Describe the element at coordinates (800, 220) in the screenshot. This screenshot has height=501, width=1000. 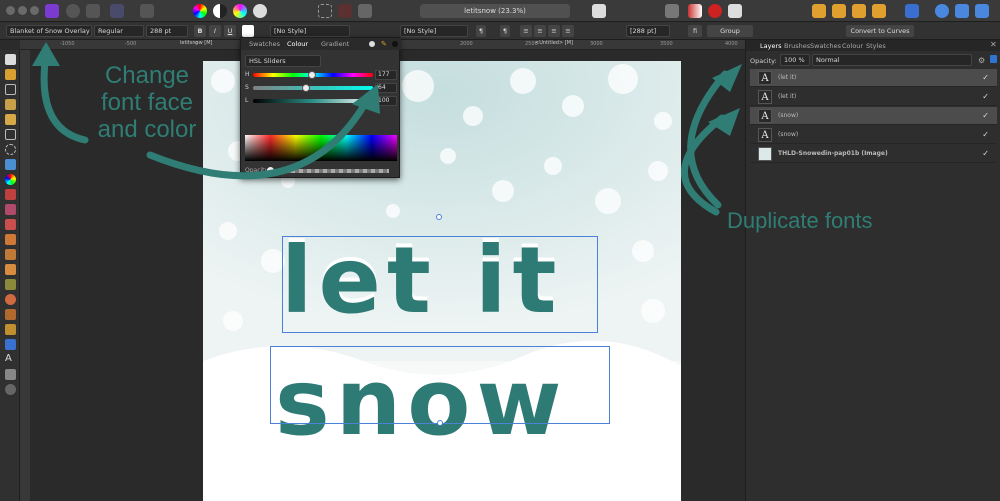
I see `annotation-right: Duplicate fonts` at that location.